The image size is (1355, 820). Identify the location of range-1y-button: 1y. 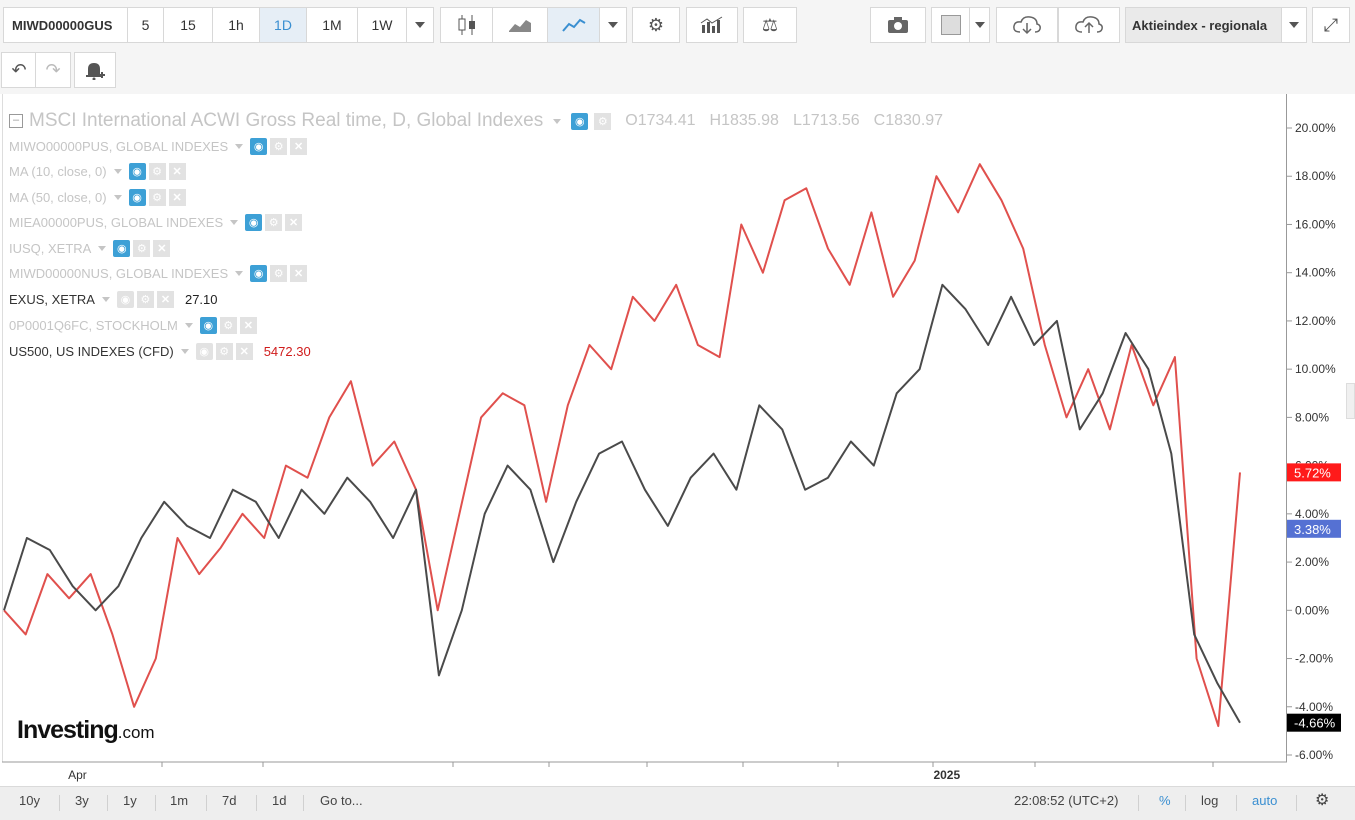
(130, 800).